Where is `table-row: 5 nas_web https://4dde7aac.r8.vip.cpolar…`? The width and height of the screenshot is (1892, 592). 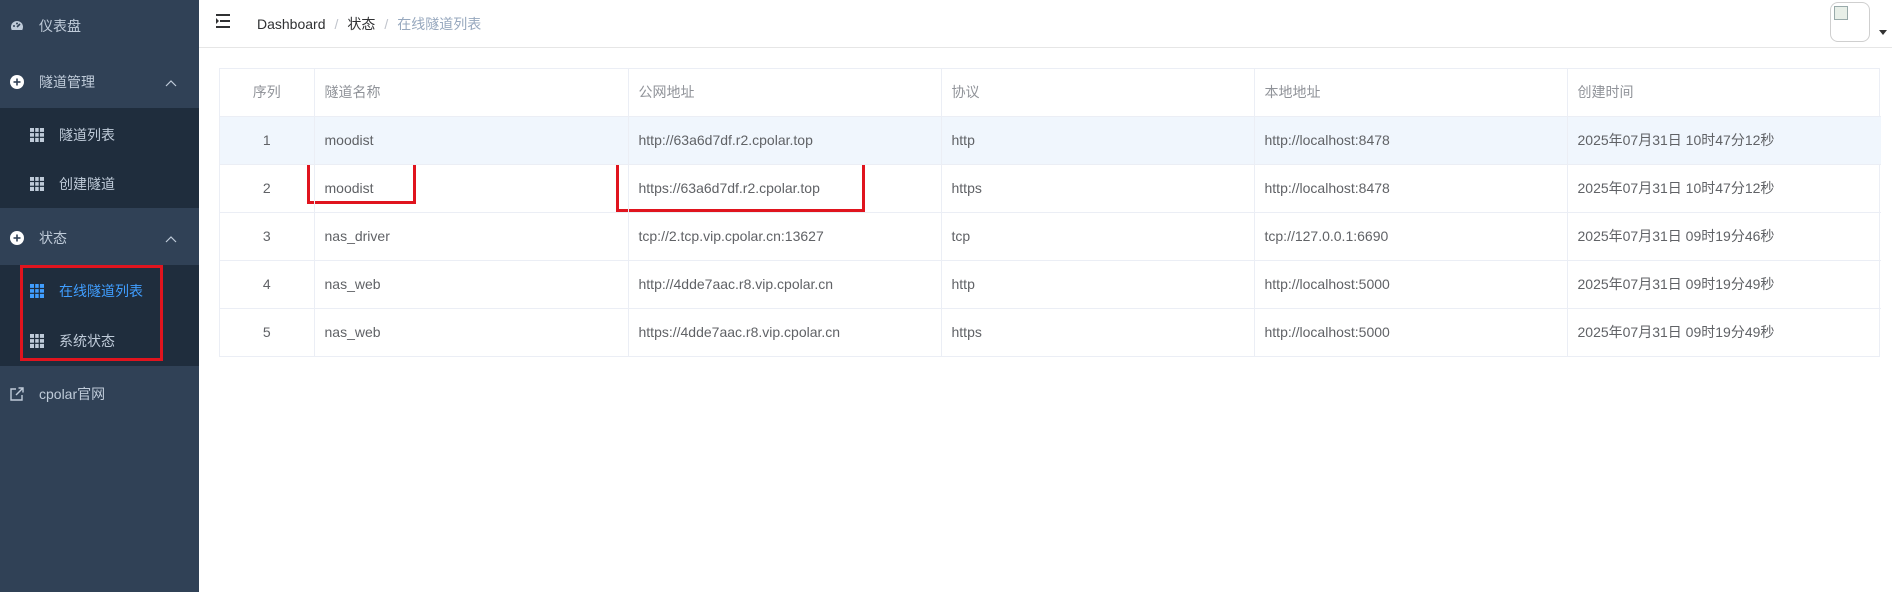 table-row: 5 nas_web https://4dde7aac.r8.vip.cpolar… is located at coordinates (1050, 332).